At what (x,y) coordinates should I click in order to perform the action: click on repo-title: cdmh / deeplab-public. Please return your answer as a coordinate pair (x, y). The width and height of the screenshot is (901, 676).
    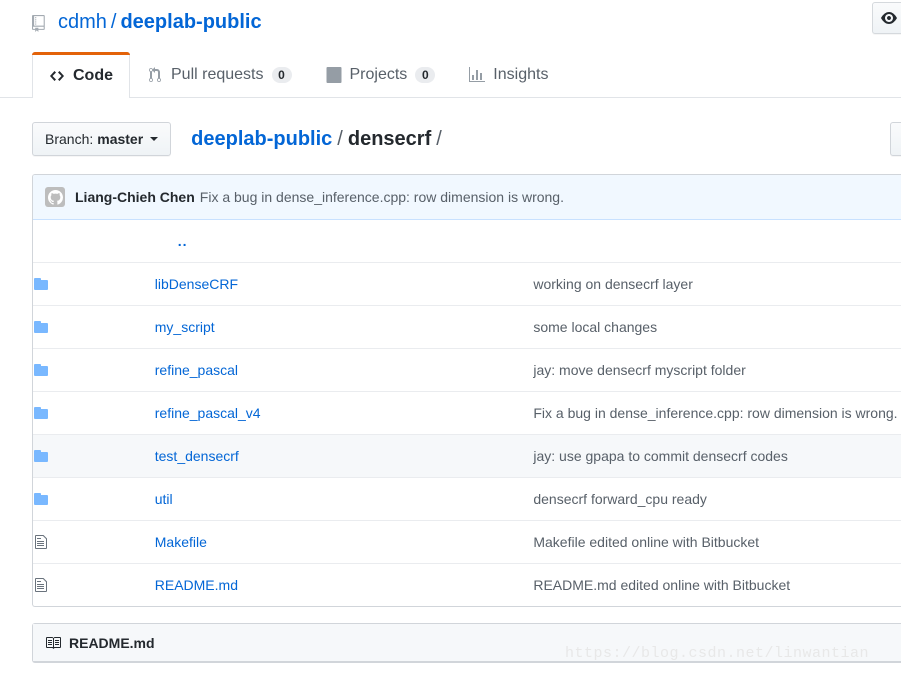
    Looking at the image, I should click on (466, 22).